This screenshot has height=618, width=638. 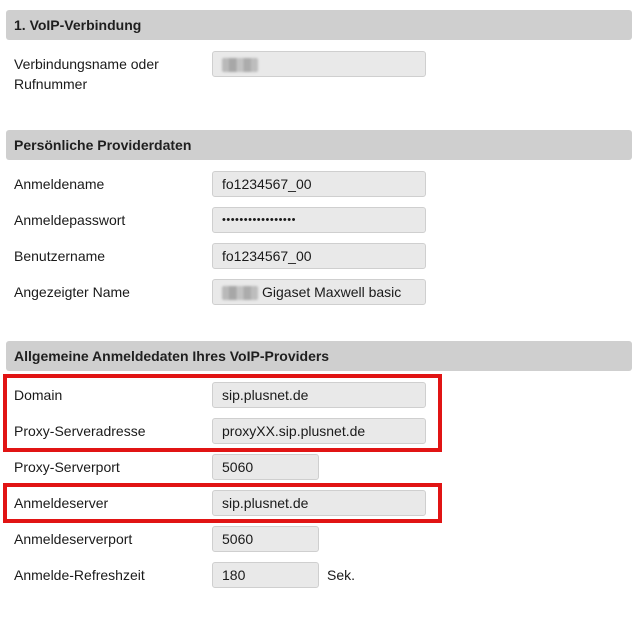 I want to click on display-name-label: Angezeigter Name, so click(x=72, y=292).